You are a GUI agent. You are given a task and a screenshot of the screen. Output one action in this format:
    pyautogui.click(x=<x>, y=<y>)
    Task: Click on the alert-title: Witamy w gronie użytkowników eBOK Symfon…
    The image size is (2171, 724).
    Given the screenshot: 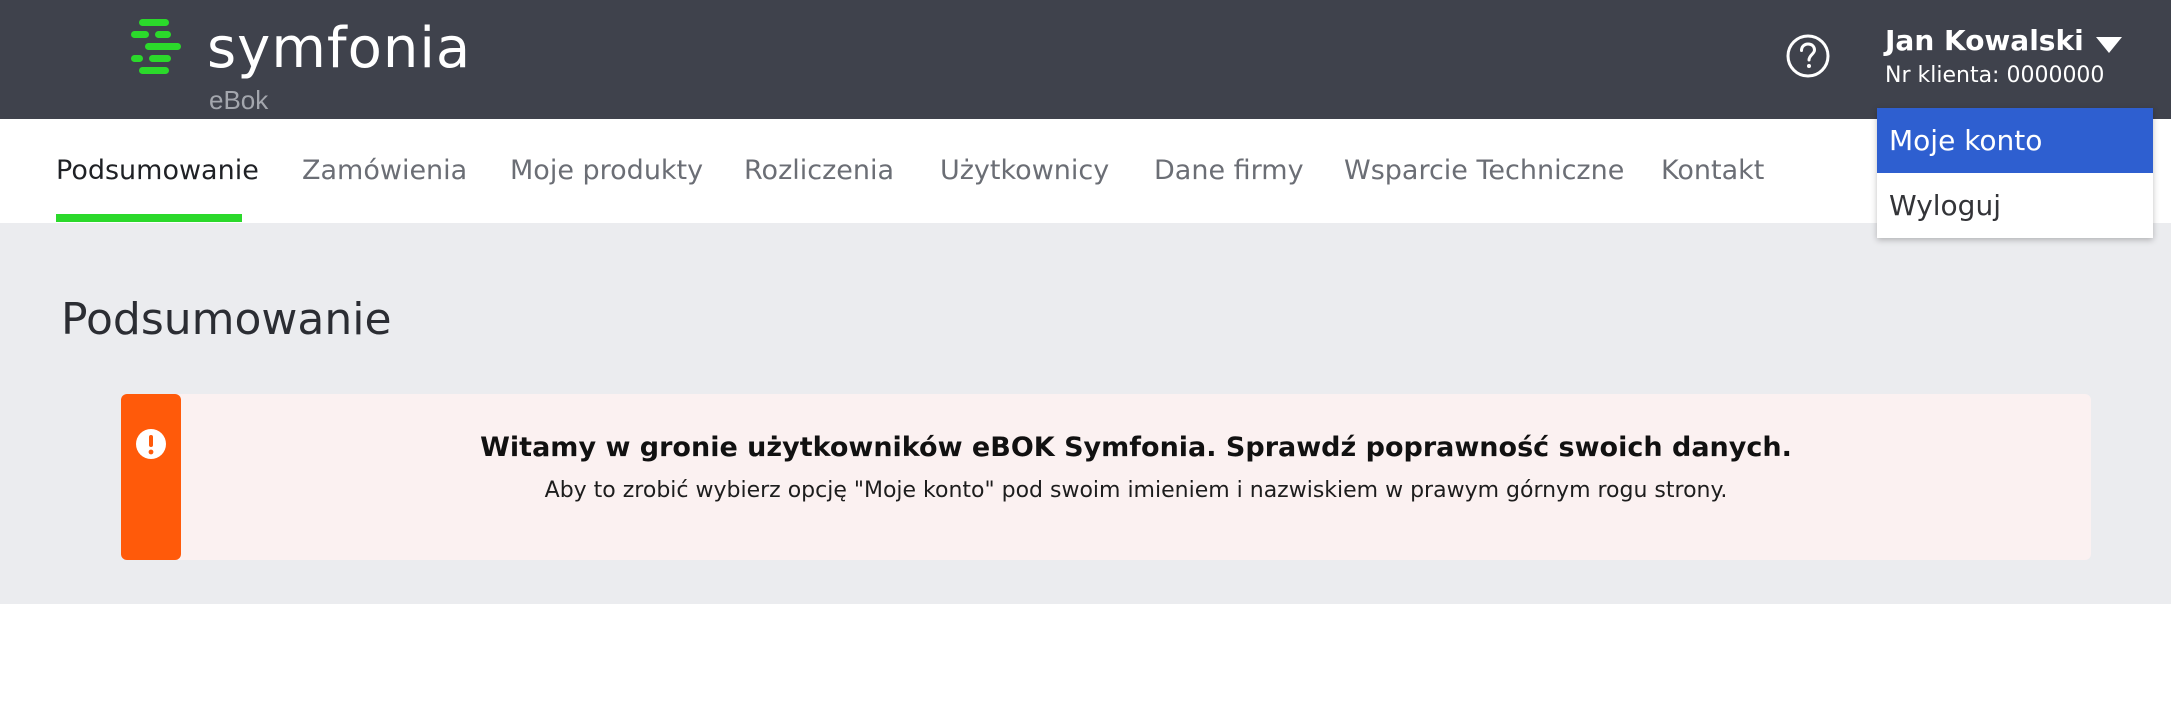 What is the action you would take?
    pyautogui.click(x=1136, y=447)
    